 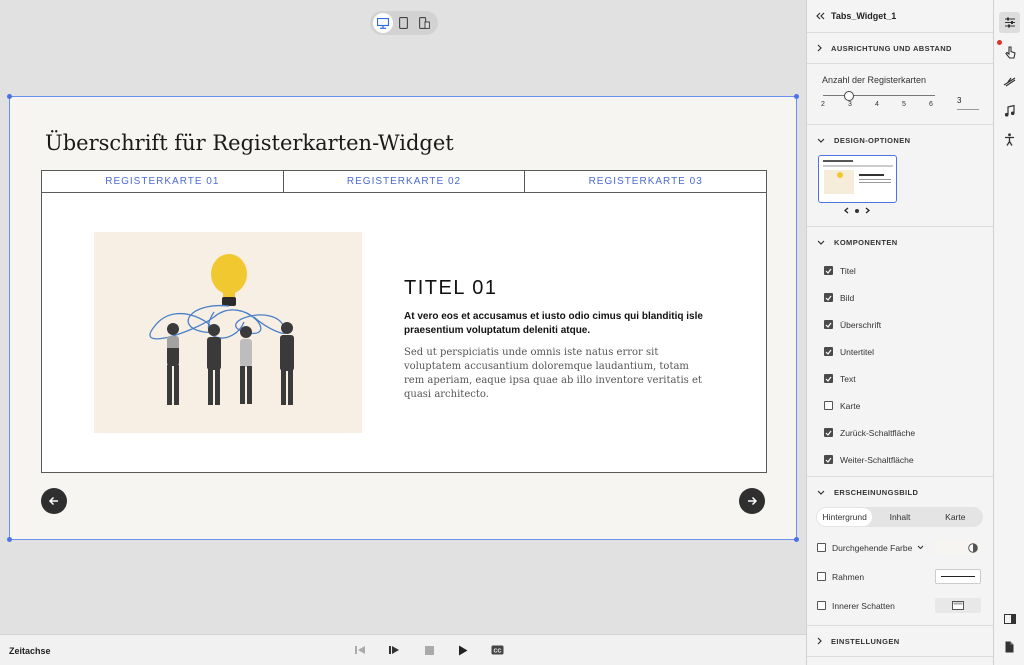 What do you see at coordinates (958, 547) in the screenshot?
I see `fill-color-swatch` at bounding box center [958, 547].